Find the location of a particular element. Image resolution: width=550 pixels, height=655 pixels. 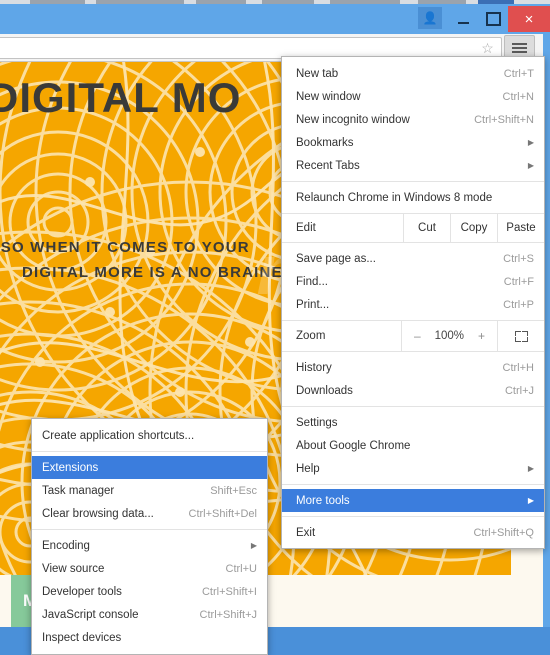

menu-item-accelerator: Ctrl+Shift+I is located at coordinates (229, 591).